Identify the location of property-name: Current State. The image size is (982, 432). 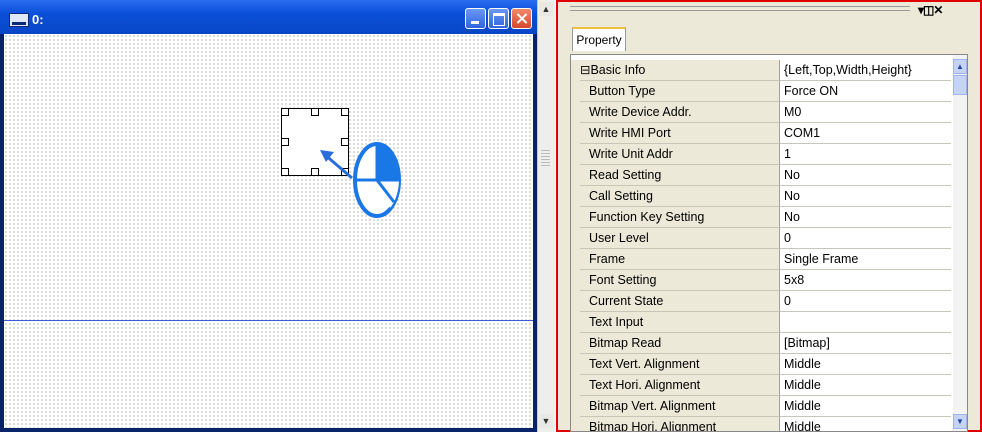
(680, 301).